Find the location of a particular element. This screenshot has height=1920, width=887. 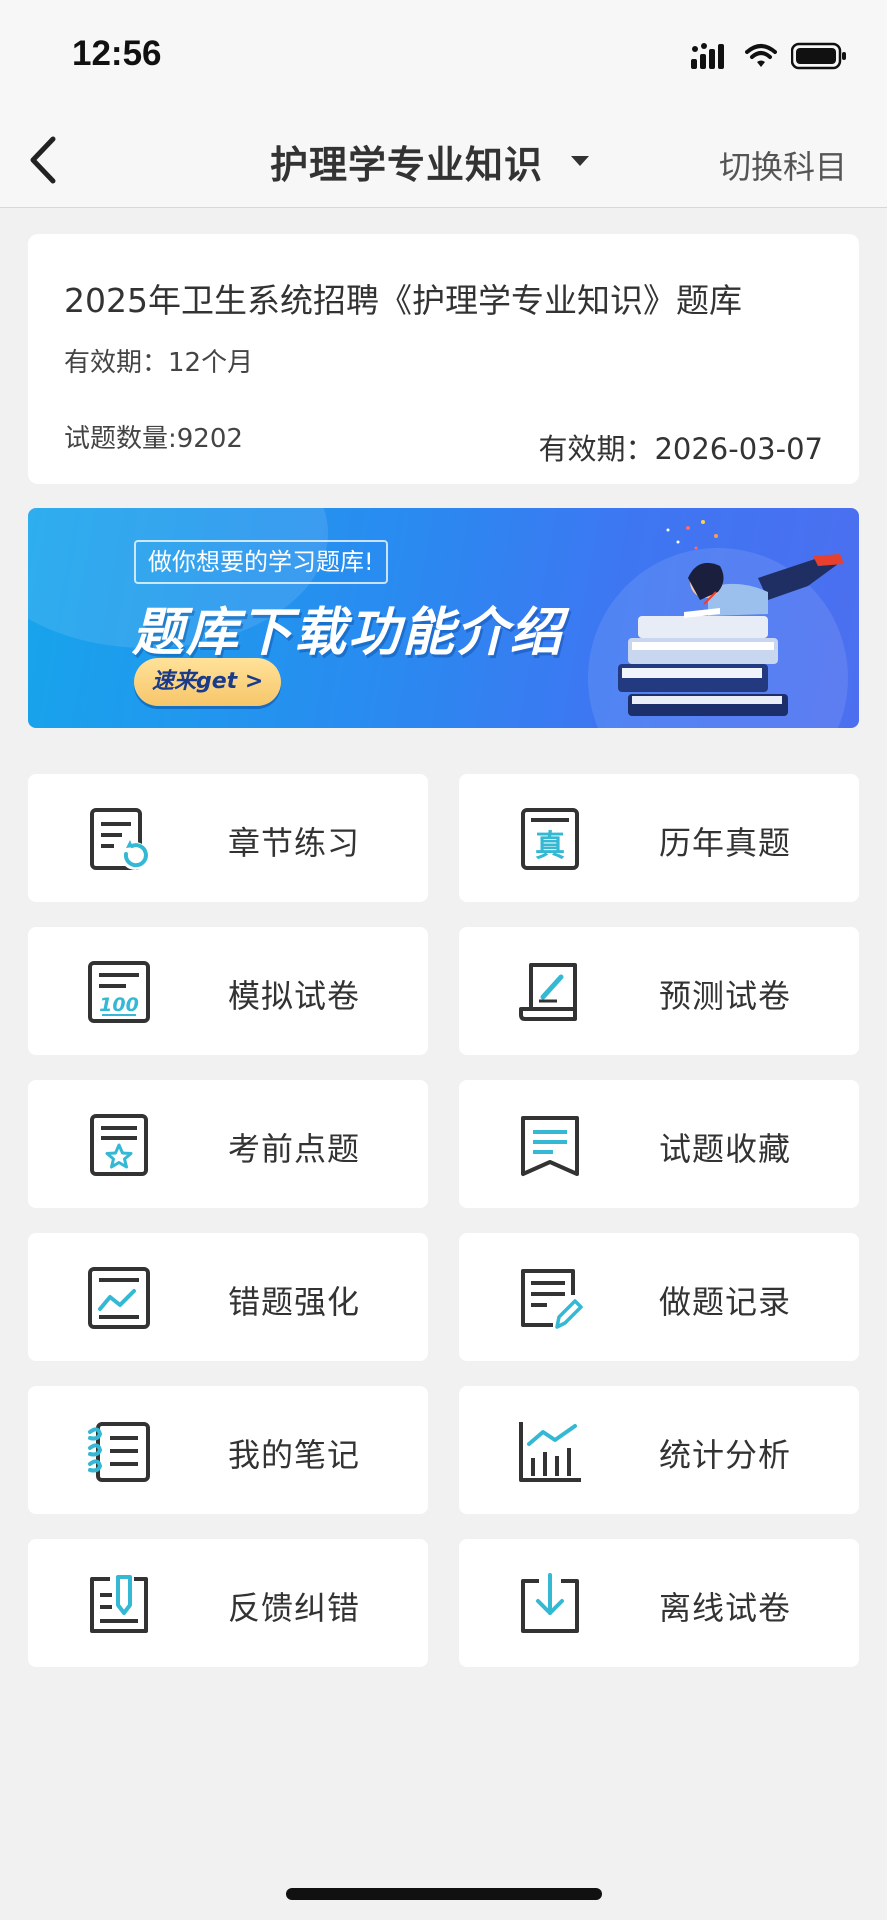

menu-my-notes: 我的笔记 is located at coordinates (228, 1450).